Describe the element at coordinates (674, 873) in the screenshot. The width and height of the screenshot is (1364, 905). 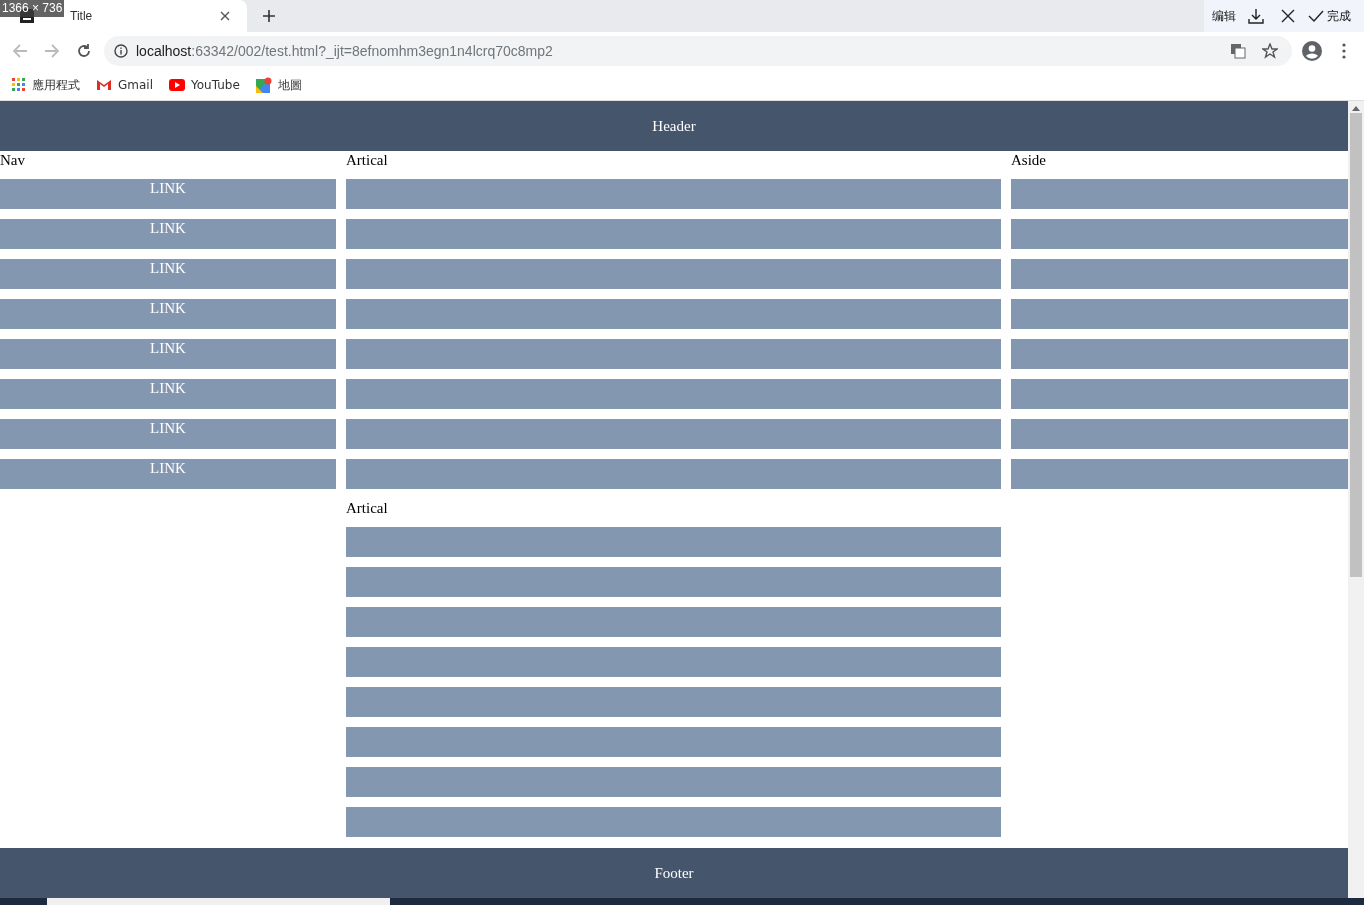
I see `page-footer: Footer` at that location.